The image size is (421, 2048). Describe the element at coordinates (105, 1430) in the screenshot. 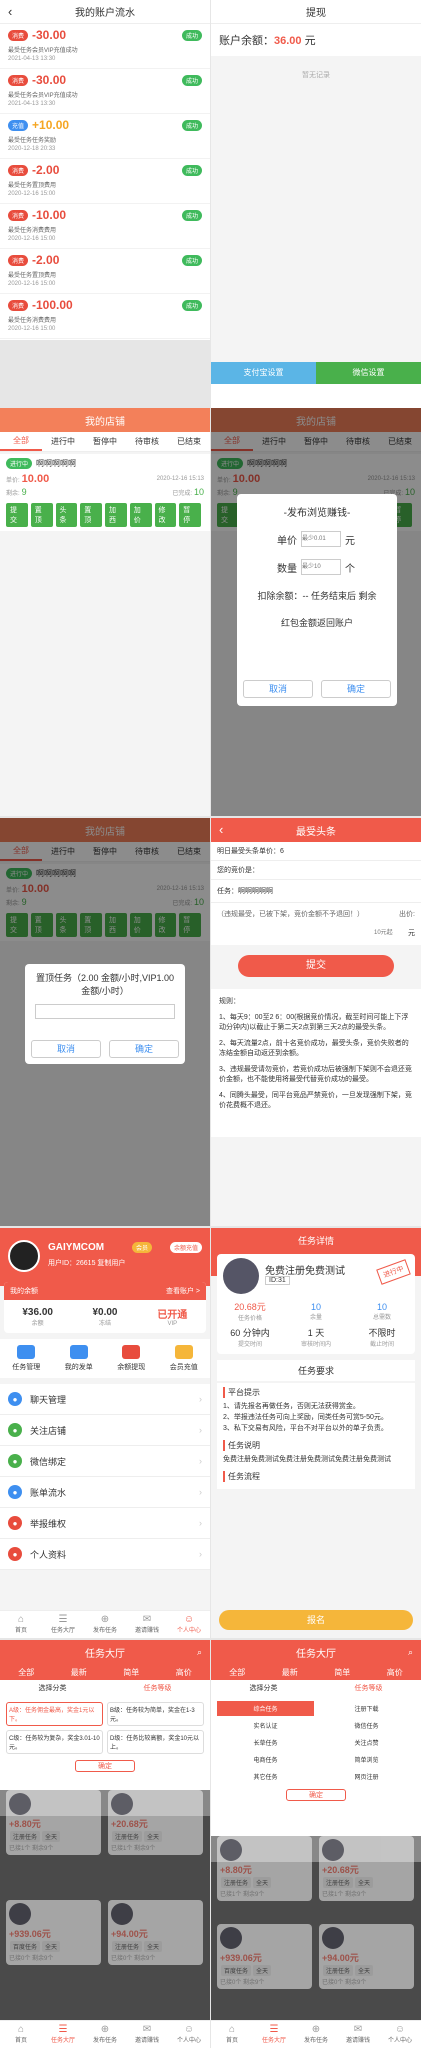

I see `menu-item: ● 关注店铺 ›` at that location.